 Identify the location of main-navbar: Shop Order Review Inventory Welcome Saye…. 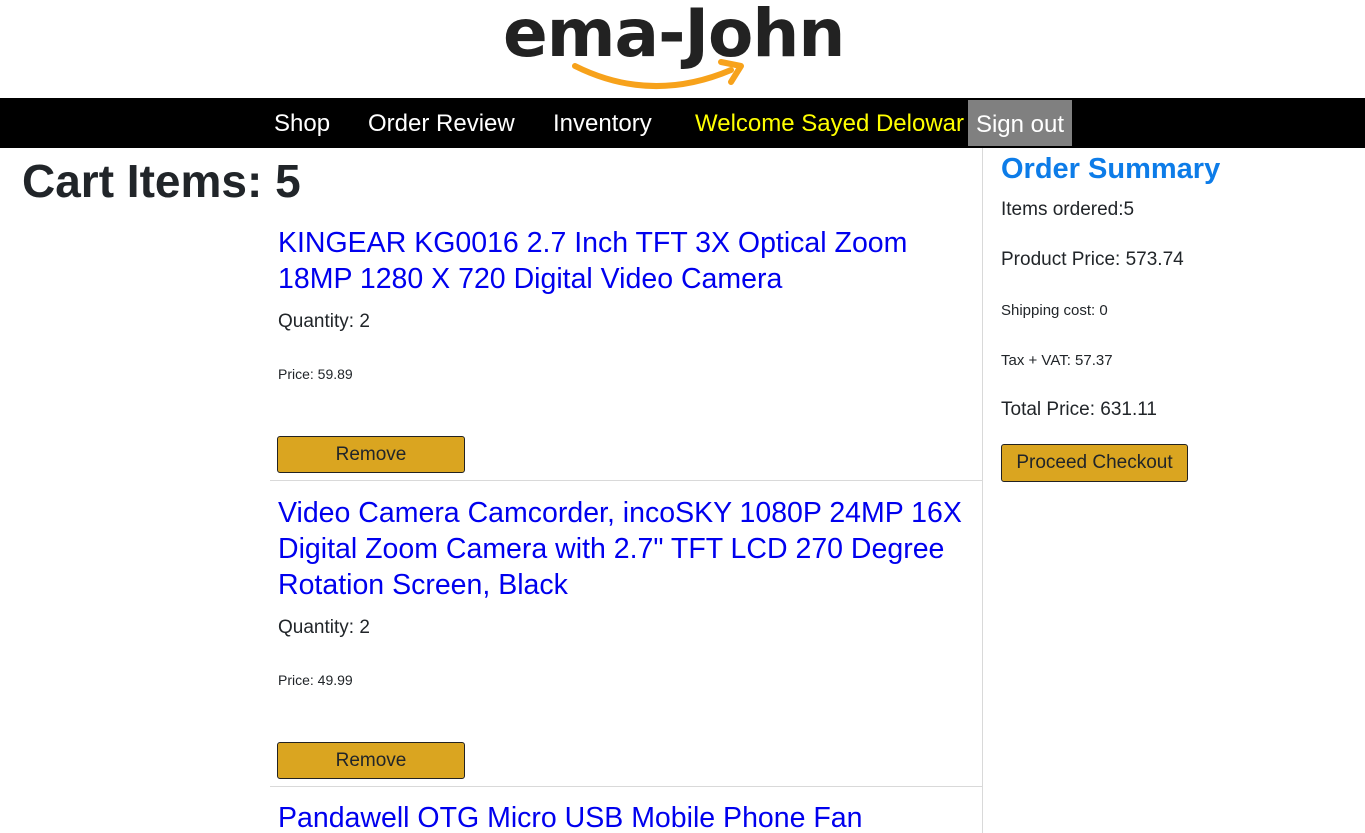
(682, 123).